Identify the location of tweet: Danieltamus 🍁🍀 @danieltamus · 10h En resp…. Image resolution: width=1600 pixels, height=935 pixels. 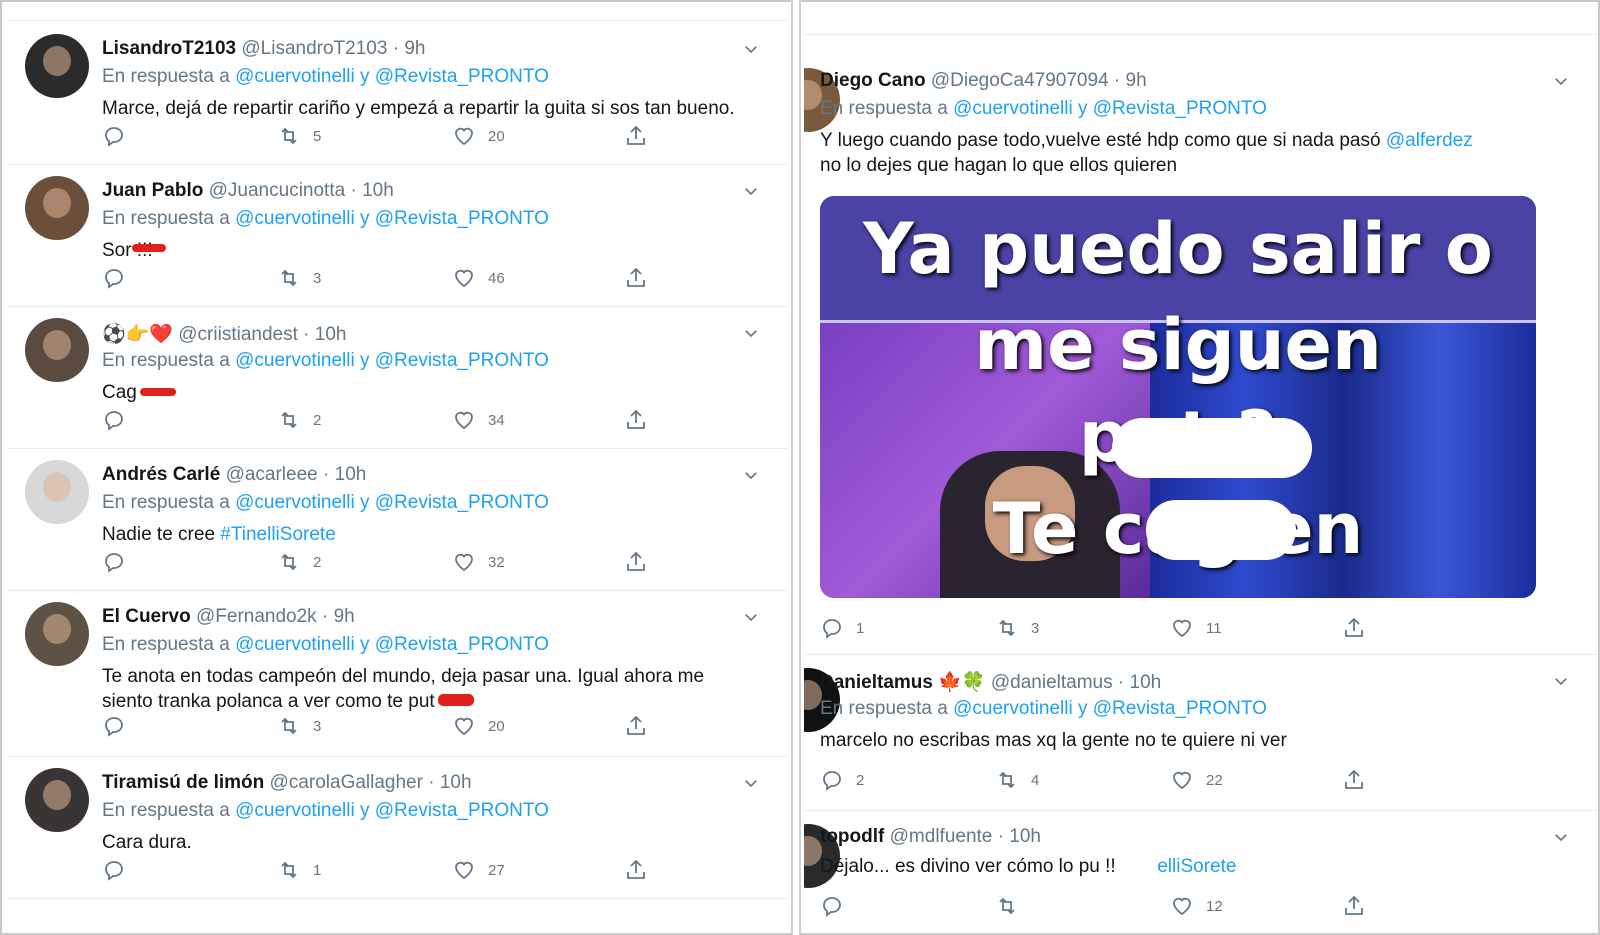
(1201, 732).